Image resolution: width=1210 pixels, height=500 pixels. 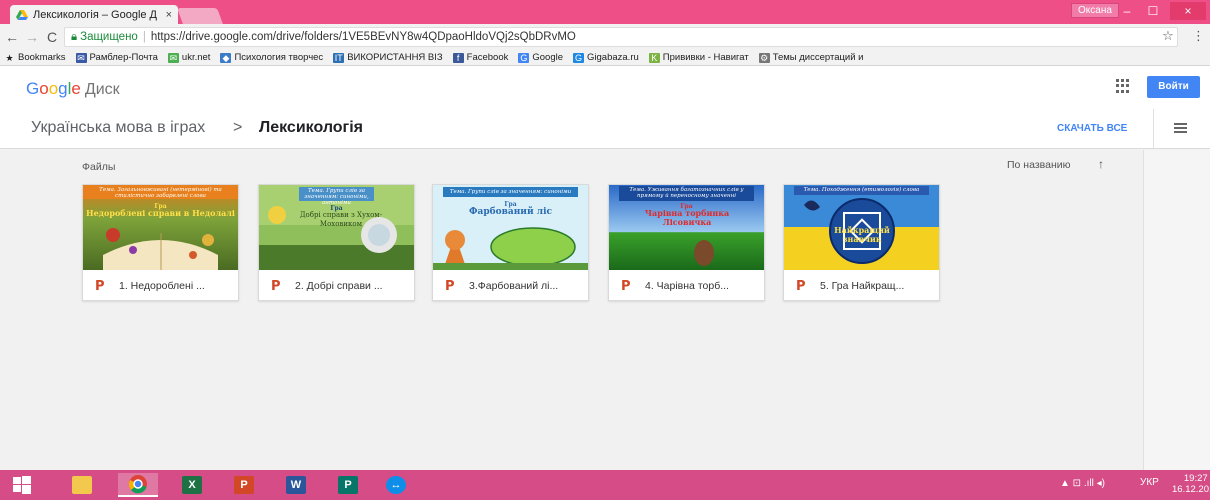 What do you see at coordinates (138, 485) in the screenshot?
I see `taskbar-chrome` at bounding box center [138, 485].